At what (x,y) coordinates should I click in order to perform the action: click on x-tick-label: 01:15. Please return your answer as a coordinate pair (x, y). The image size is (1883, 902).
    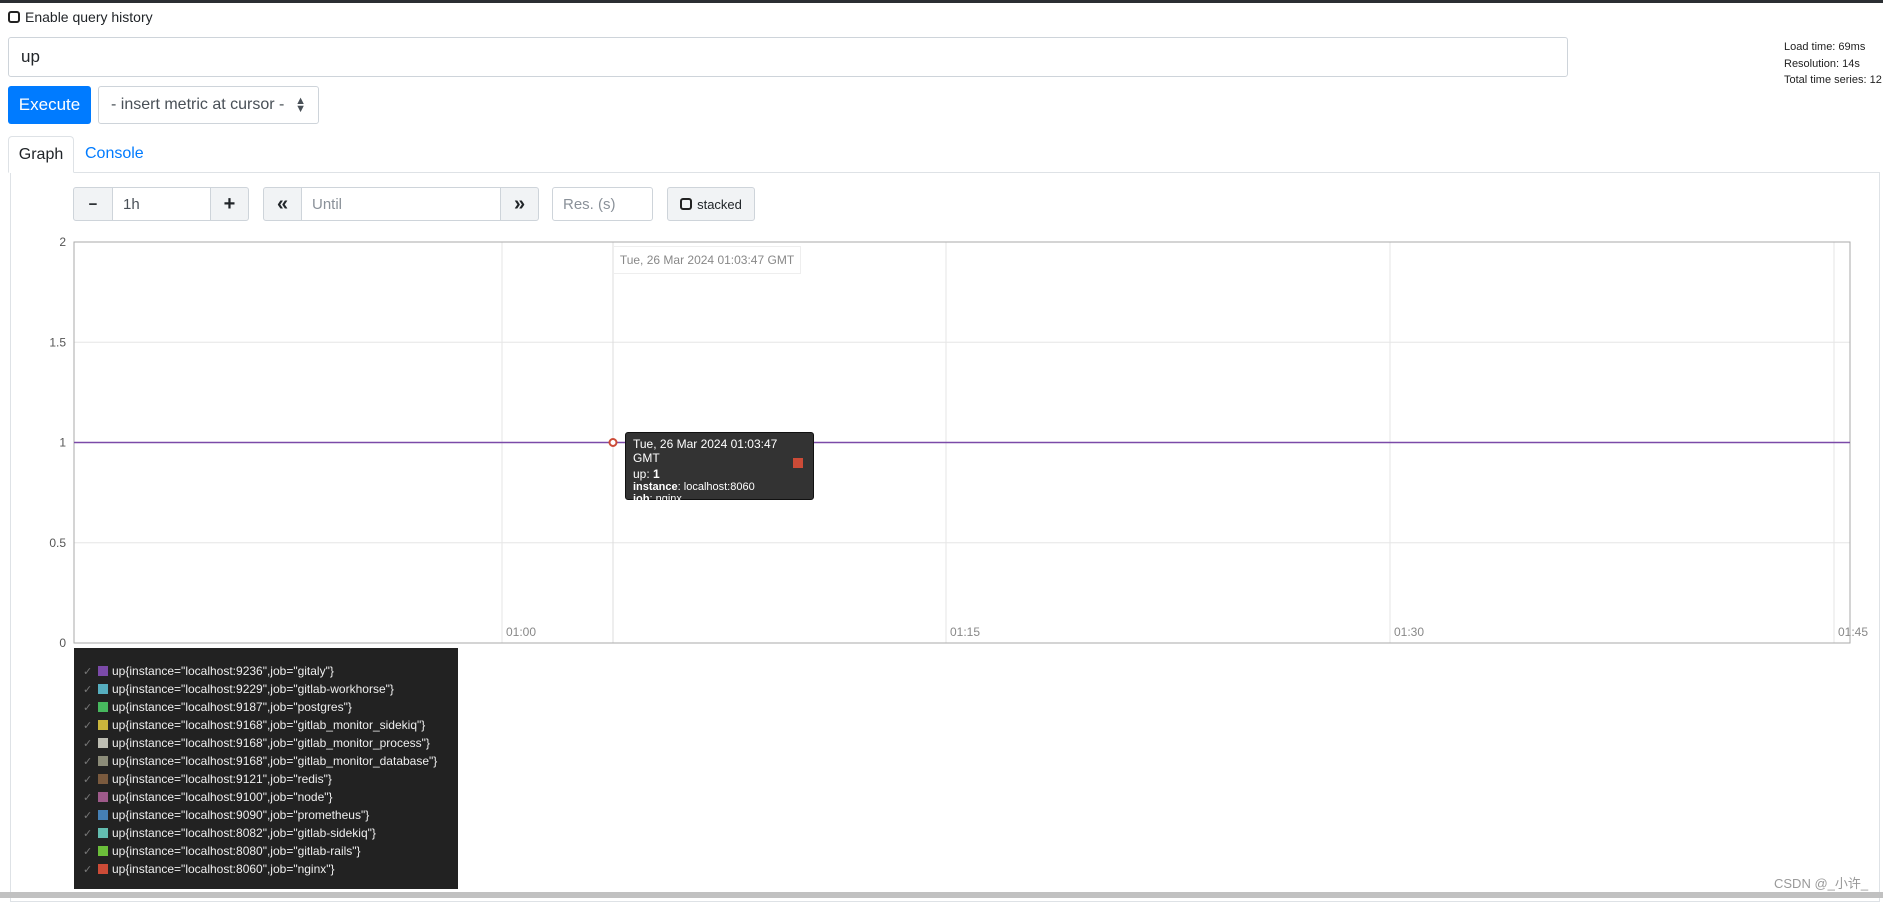
    Looking at the image, I should click on (965, 632).